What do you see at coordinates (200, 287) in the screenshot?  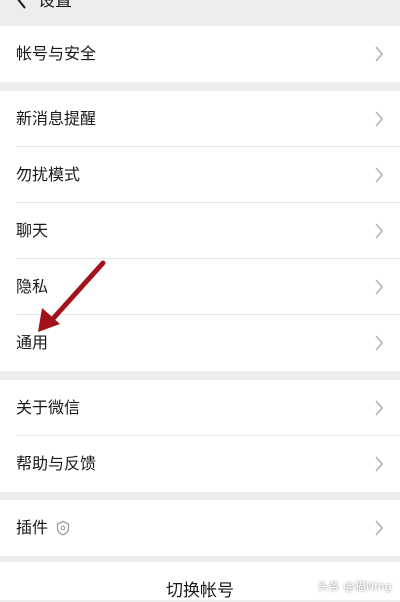 I see `settings-item-privacy: 隐私` at bounding box center [200, 287].